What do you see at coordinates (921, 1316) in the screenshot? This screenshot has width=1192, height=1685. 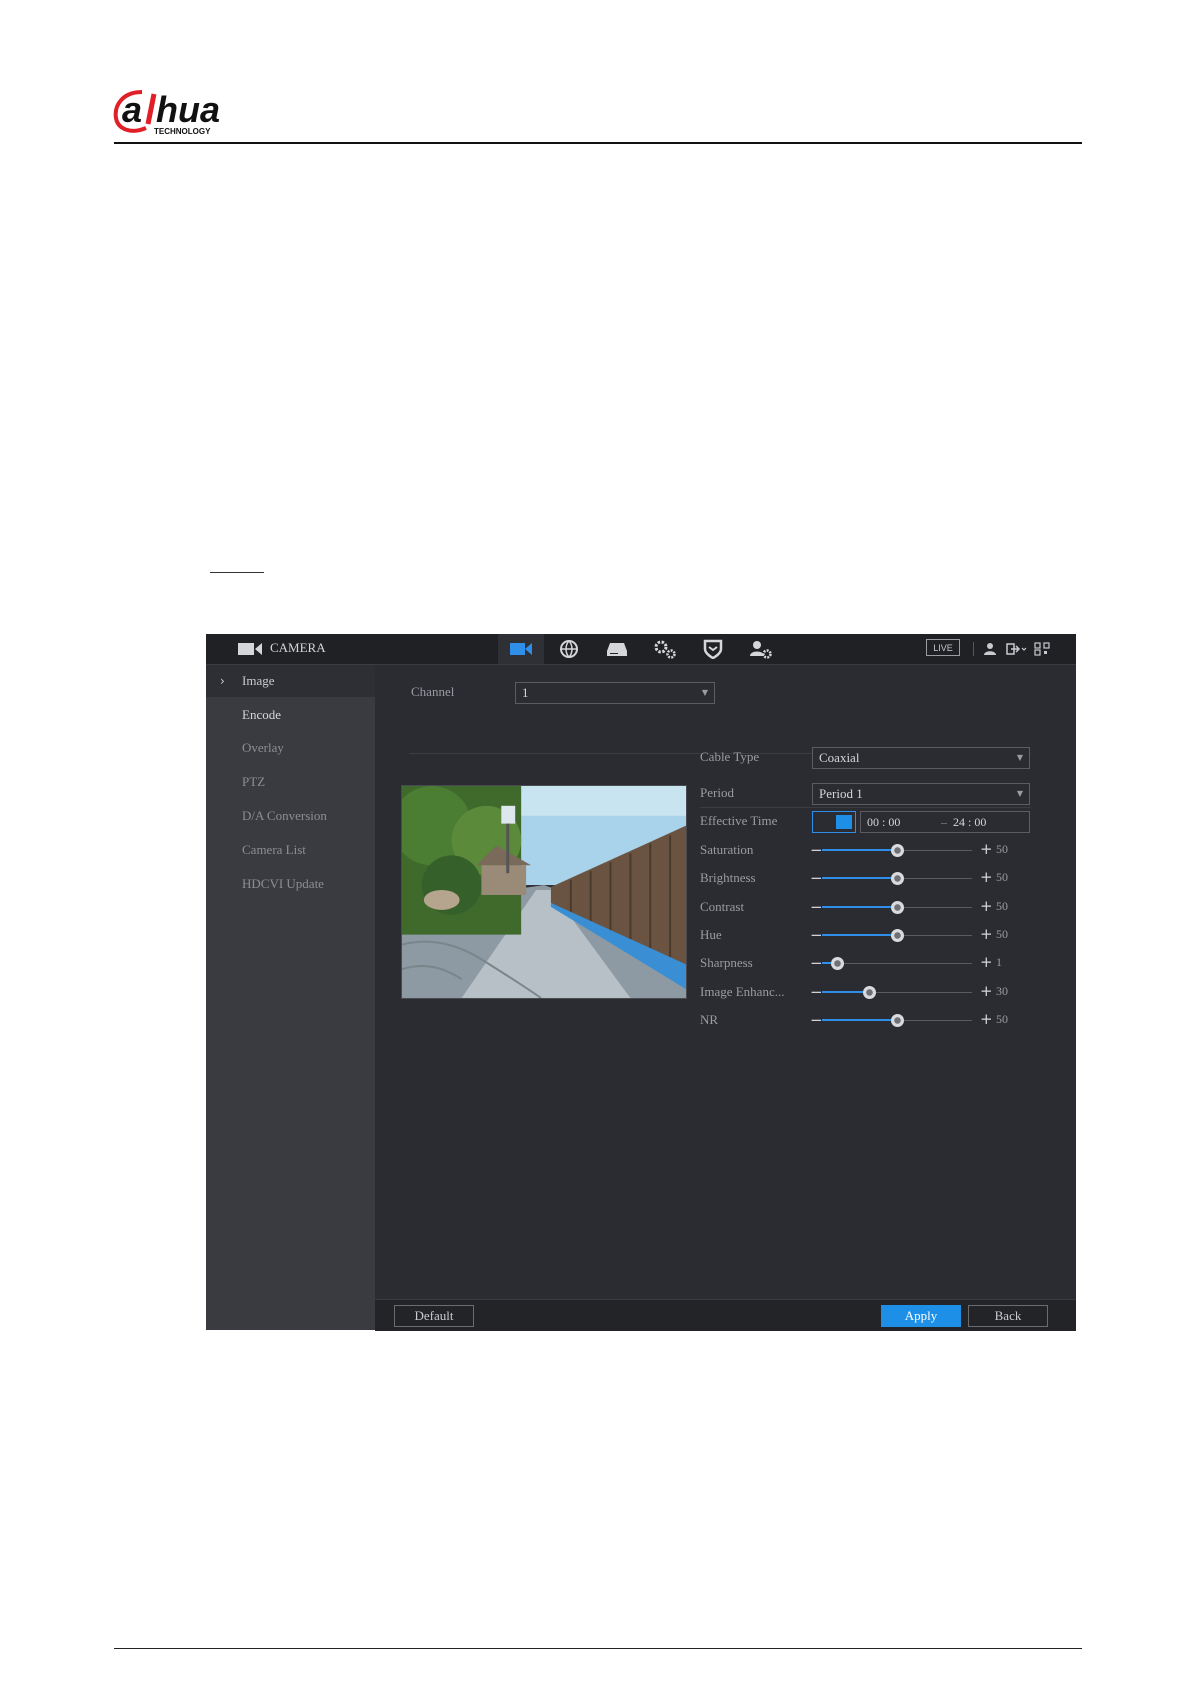 I see `apply-button: Apply` at bounding box center [921, 1316].